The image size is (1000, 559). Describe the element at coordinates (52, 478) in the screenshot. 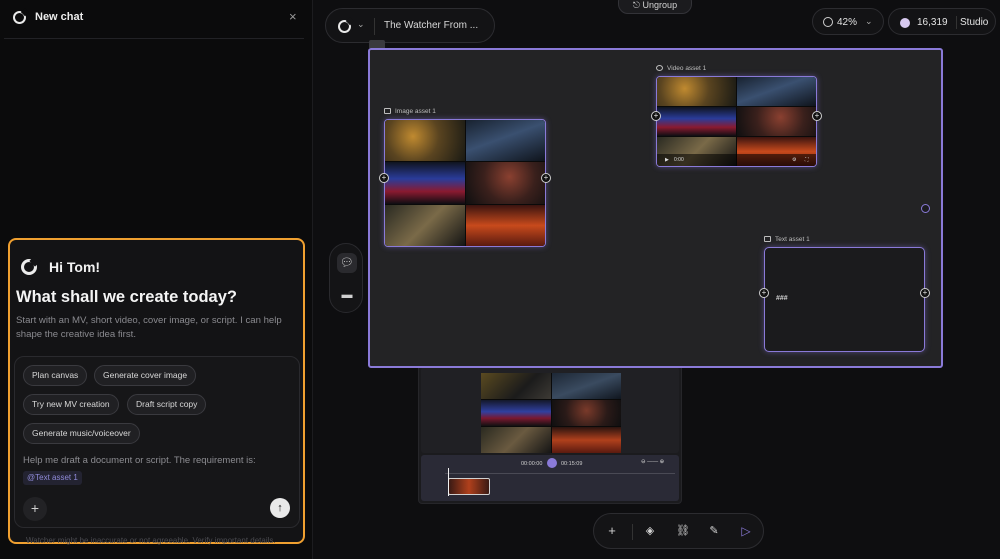

I see `mention-tag: @Text asset 1` at that location.